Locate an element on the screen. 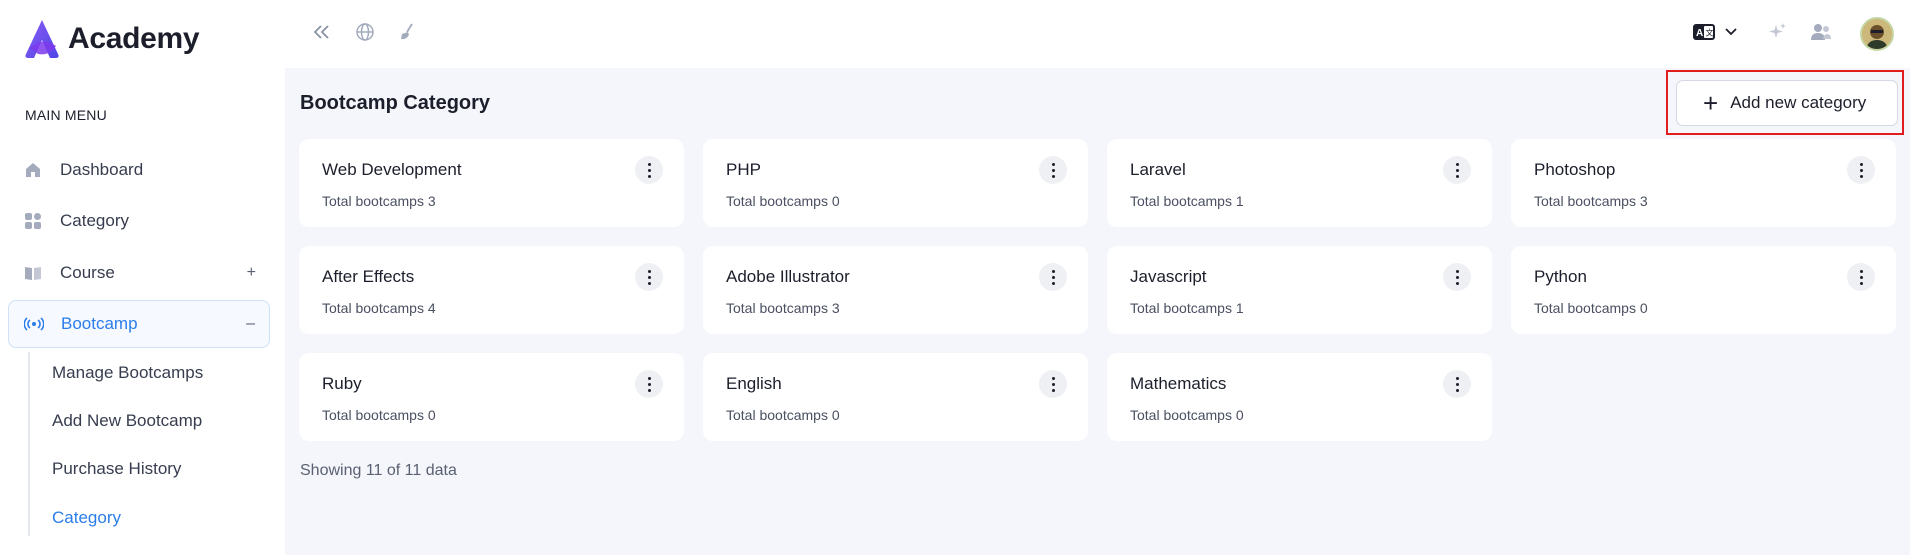 The width and height of the screenshot is (1910, 555). submenu-item-manage-bootcamps: Manage Bootcamps is located at coordinates (127, 373).